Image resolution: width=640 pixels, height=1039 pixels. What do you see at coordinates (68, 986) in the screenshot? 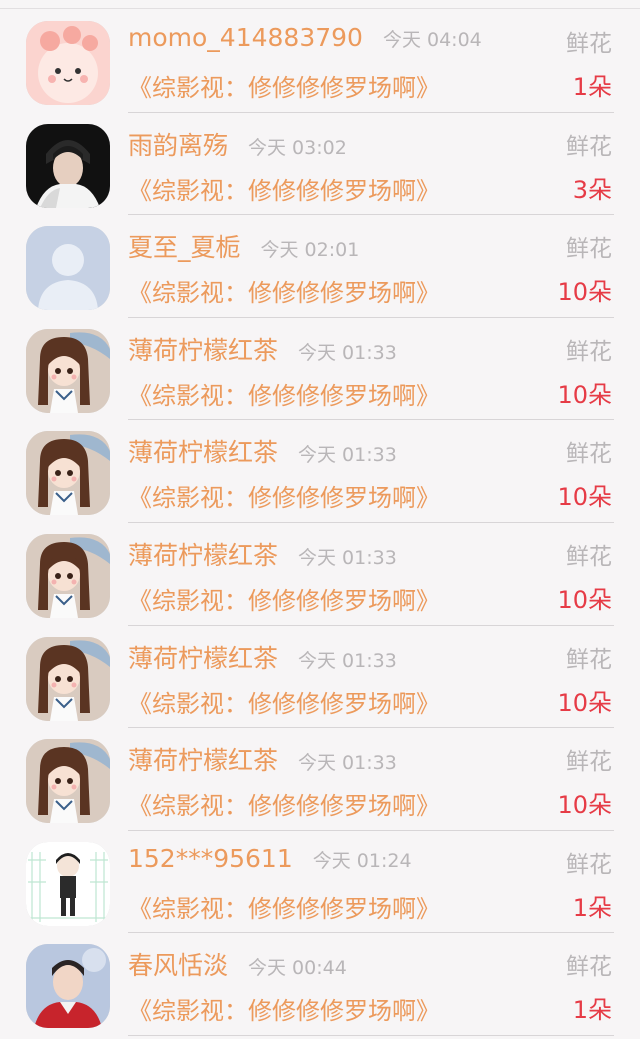
I see `young-man-photo-avatar-icon` at bounding box center [68, 986].